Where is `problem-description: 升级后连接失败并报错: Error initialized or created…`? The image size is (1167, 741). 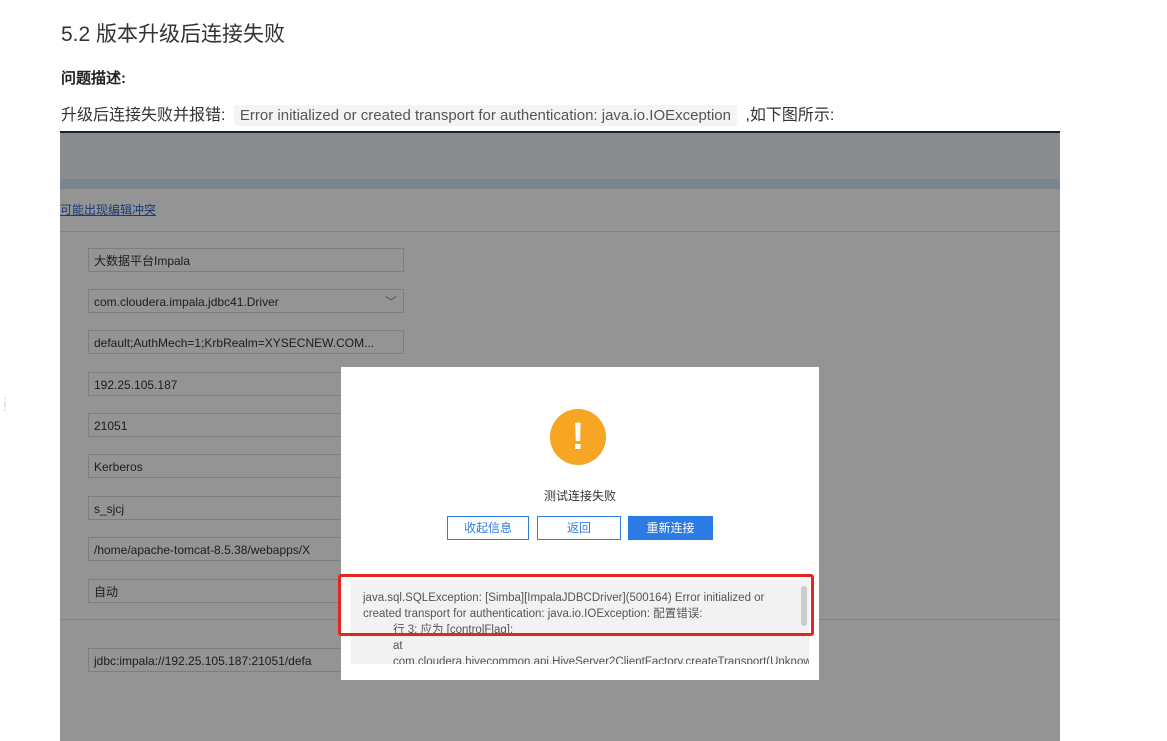 problem-description: 升级后连接失败并报错: Error initialized or created… is located at coordinates (448, 113).